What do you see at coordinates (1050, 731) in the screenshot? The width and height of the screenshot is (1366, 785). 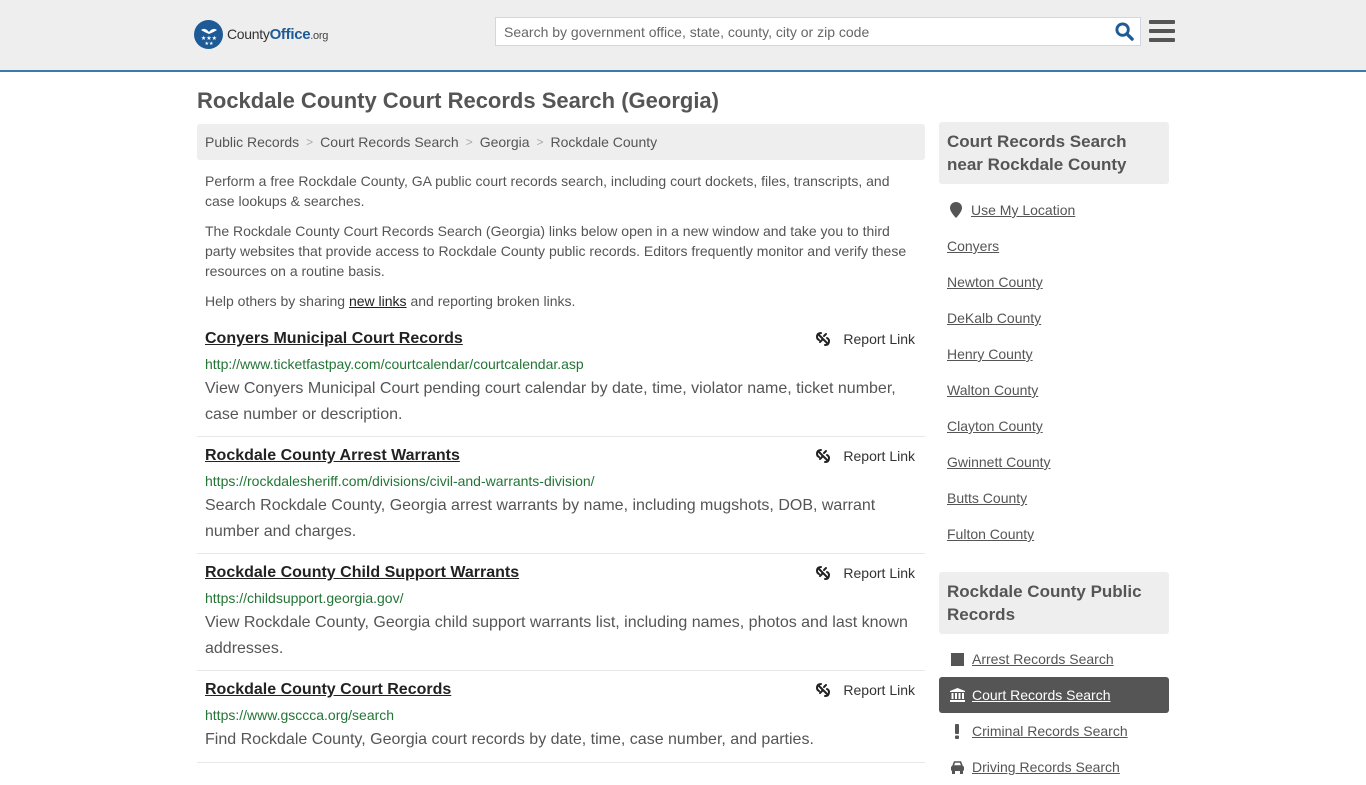 I see `criminal-records-link: Criminal Records Search` at bounding box center [1050, 731].